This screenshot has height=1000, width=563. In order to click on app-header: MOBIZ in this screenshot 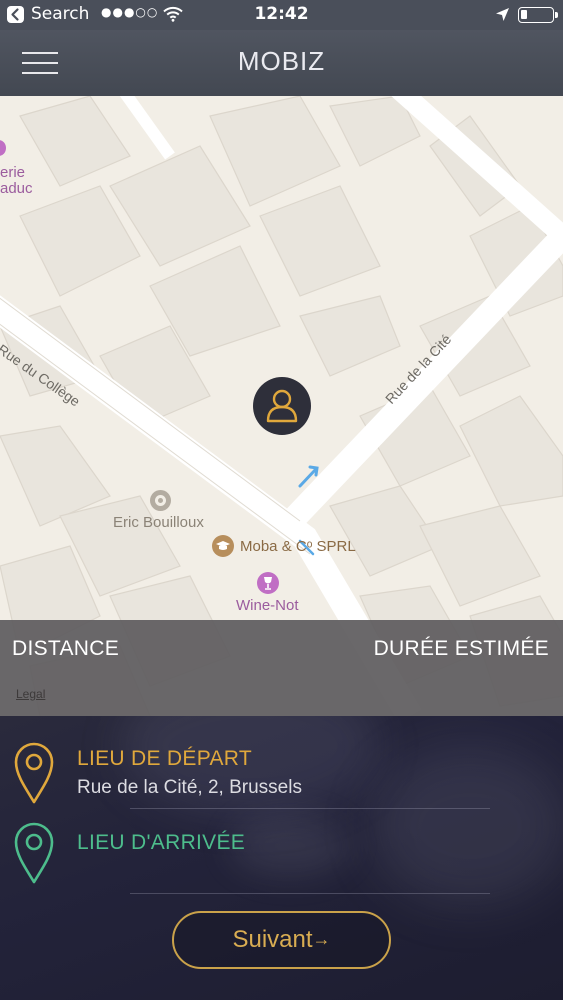, I will do `click(281, 63)`.